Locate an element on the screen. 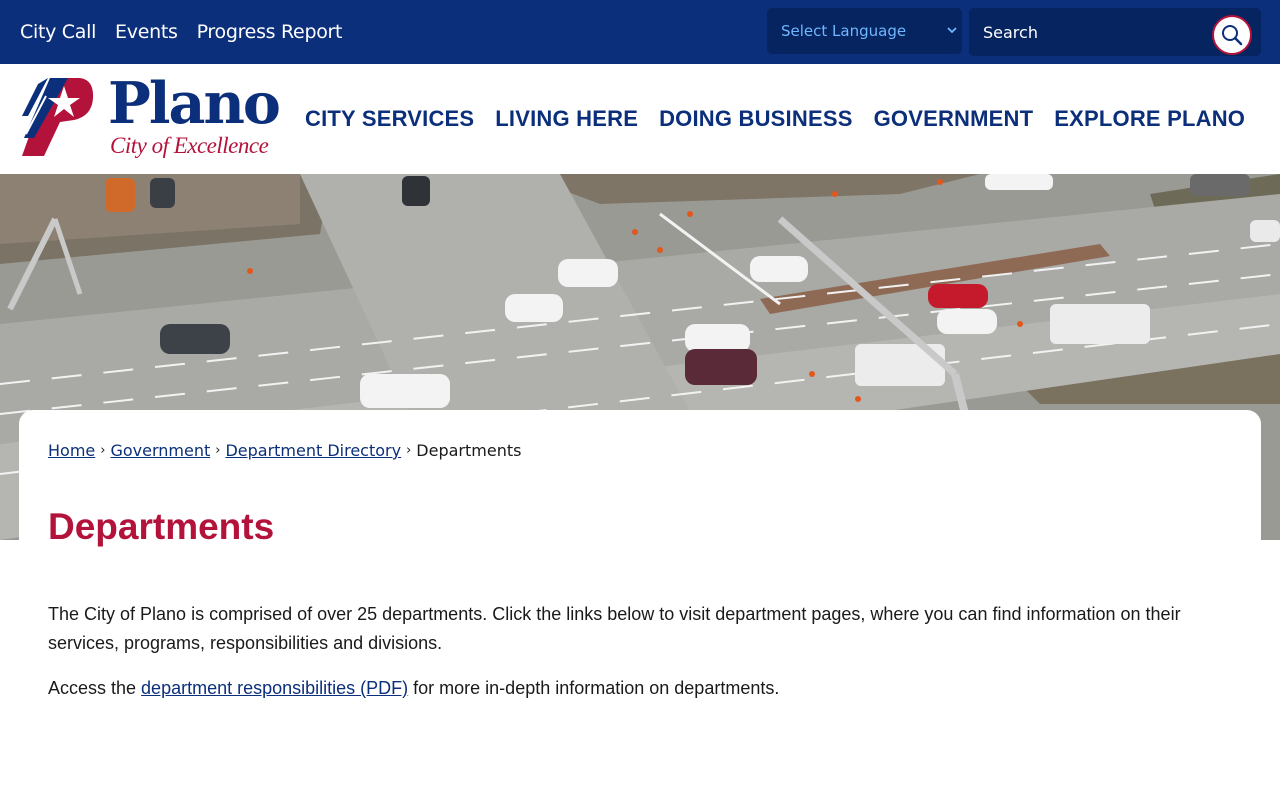  breadcrumb-government: Government is located at coordinates (160, 450).